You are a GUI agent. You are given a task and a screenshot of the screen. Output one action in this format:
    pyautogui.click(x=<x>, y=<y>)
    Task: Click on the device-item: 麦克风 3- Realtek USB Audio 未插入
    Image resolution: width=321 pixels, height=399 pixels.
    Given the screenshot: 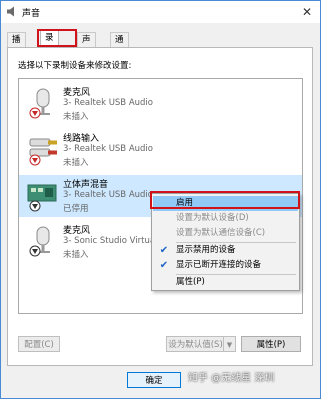 What is the action you would take?
    pyautogui.click(x=160, y=104)
    